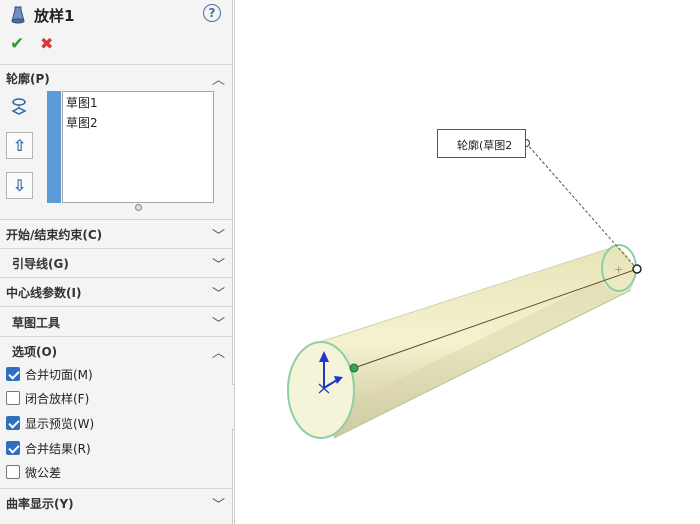  What do you see at coordinates (116, 292) in the screenshot?
I see `section-centerline-header: 中心线参数(I) ﹀` at bounding box center [116, 292].